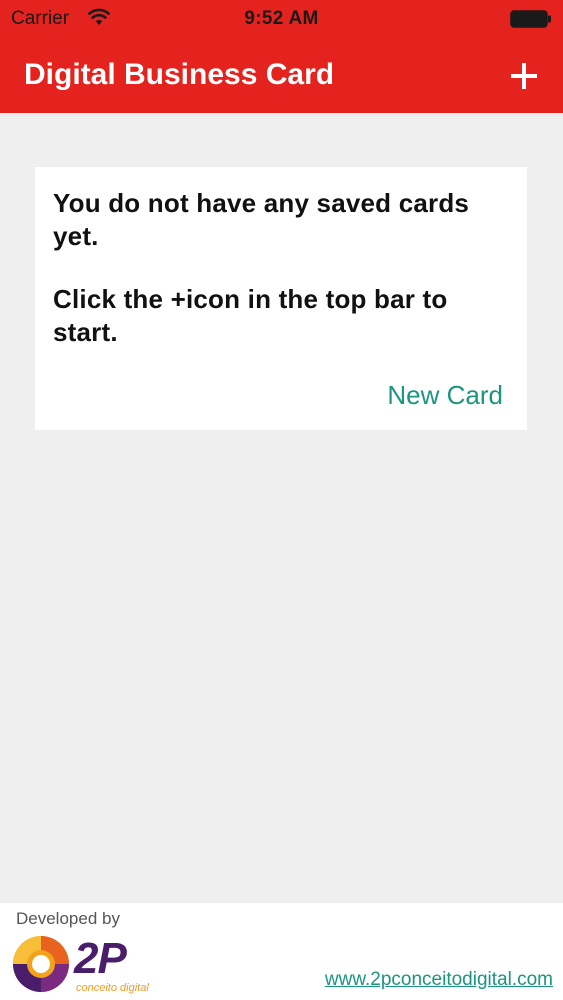 Image resolution: width=563 pixels, height=1000 pixels. I want to click on app-header: Carrier 9:52 AM Digital Business Card, so click(281, 56).